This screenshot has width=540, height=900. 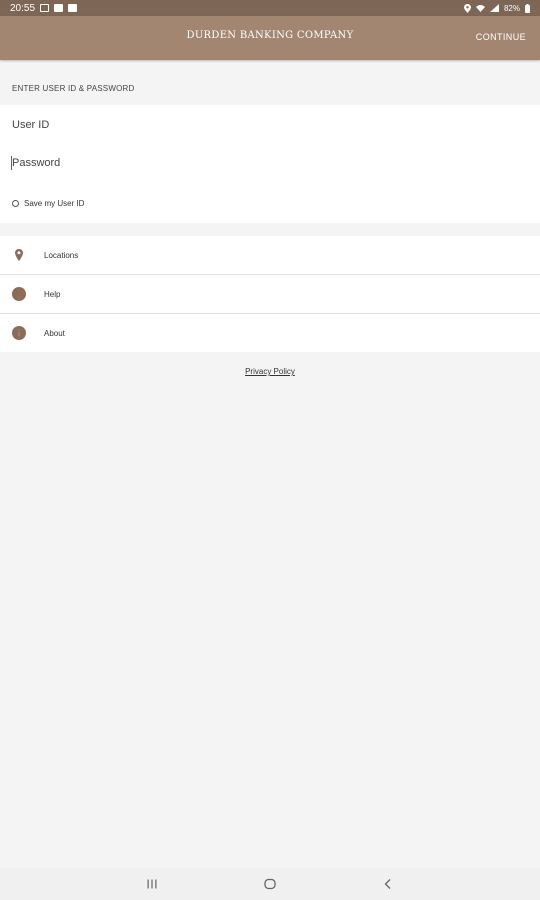 What do you see at coordinates (388, 884) in the screenshot?
I see `back-icon` at bounding box center [388, 884].